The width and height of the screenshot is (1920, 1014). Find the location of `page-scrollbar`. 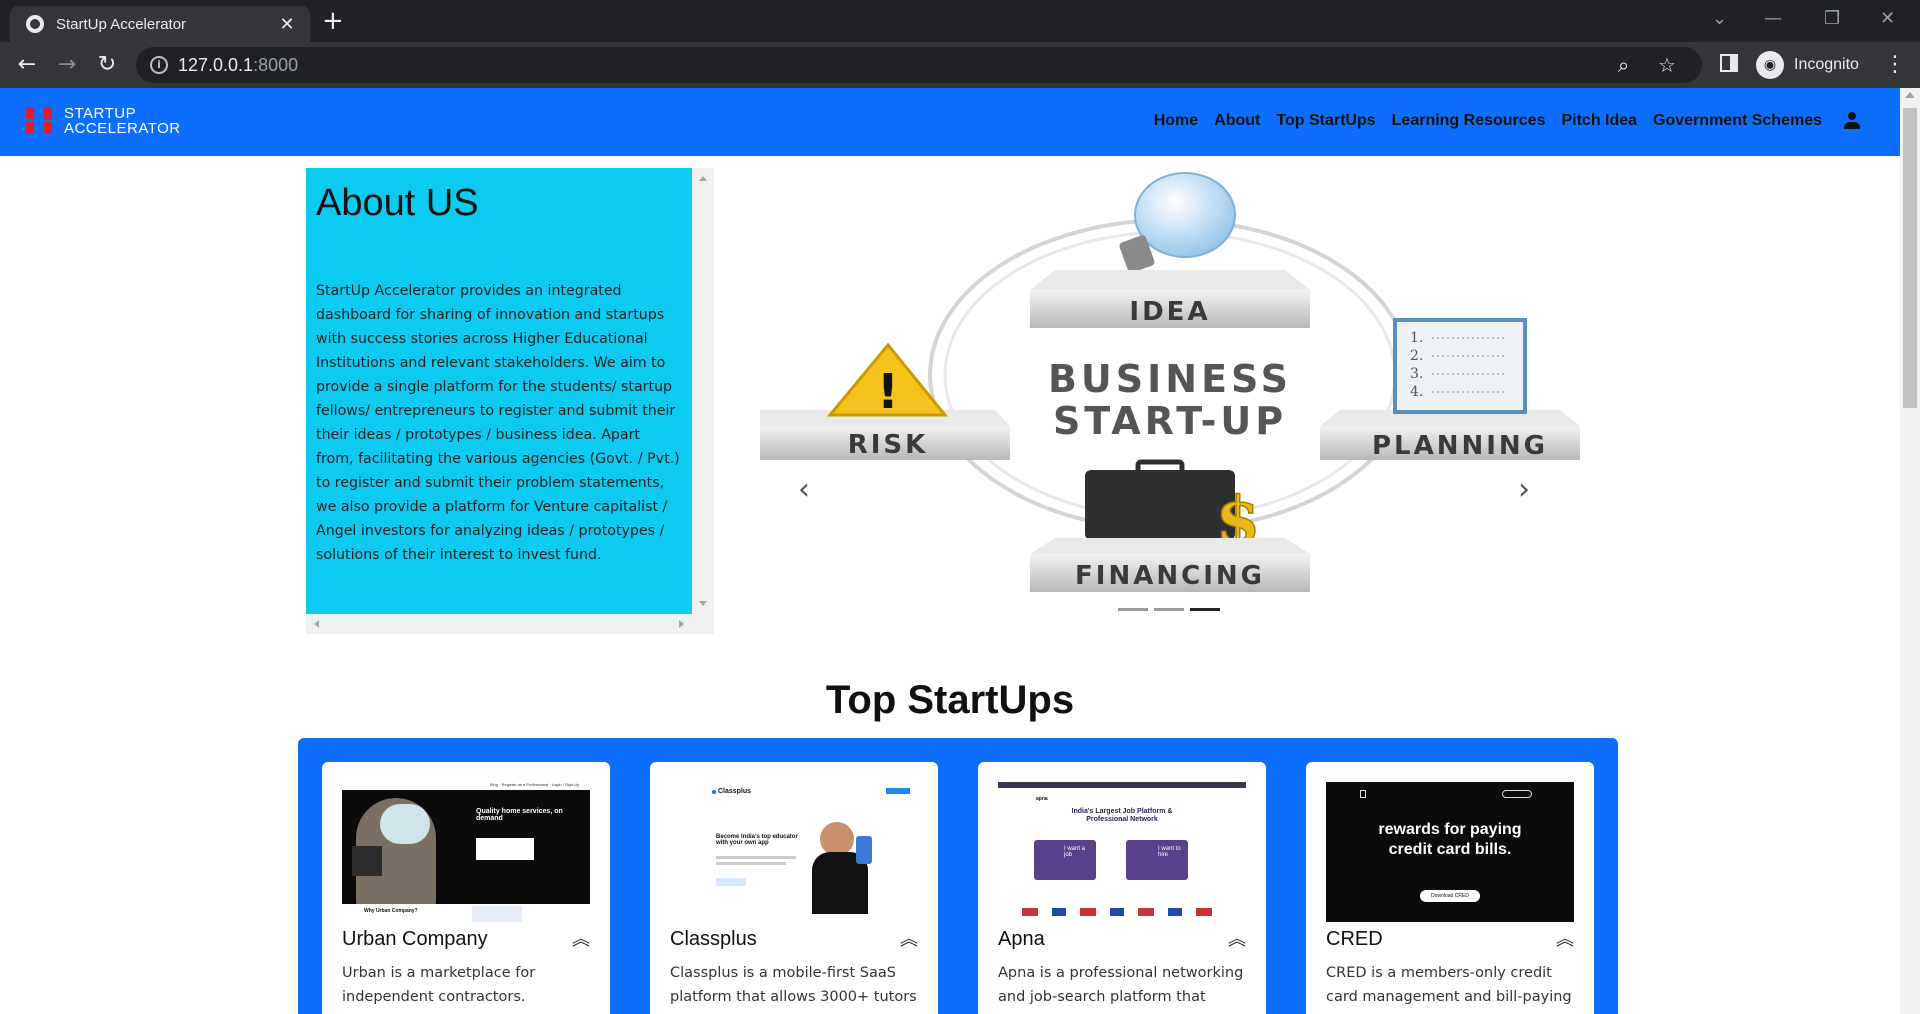

page-scrollbar is located at coordinates (1910, 551).